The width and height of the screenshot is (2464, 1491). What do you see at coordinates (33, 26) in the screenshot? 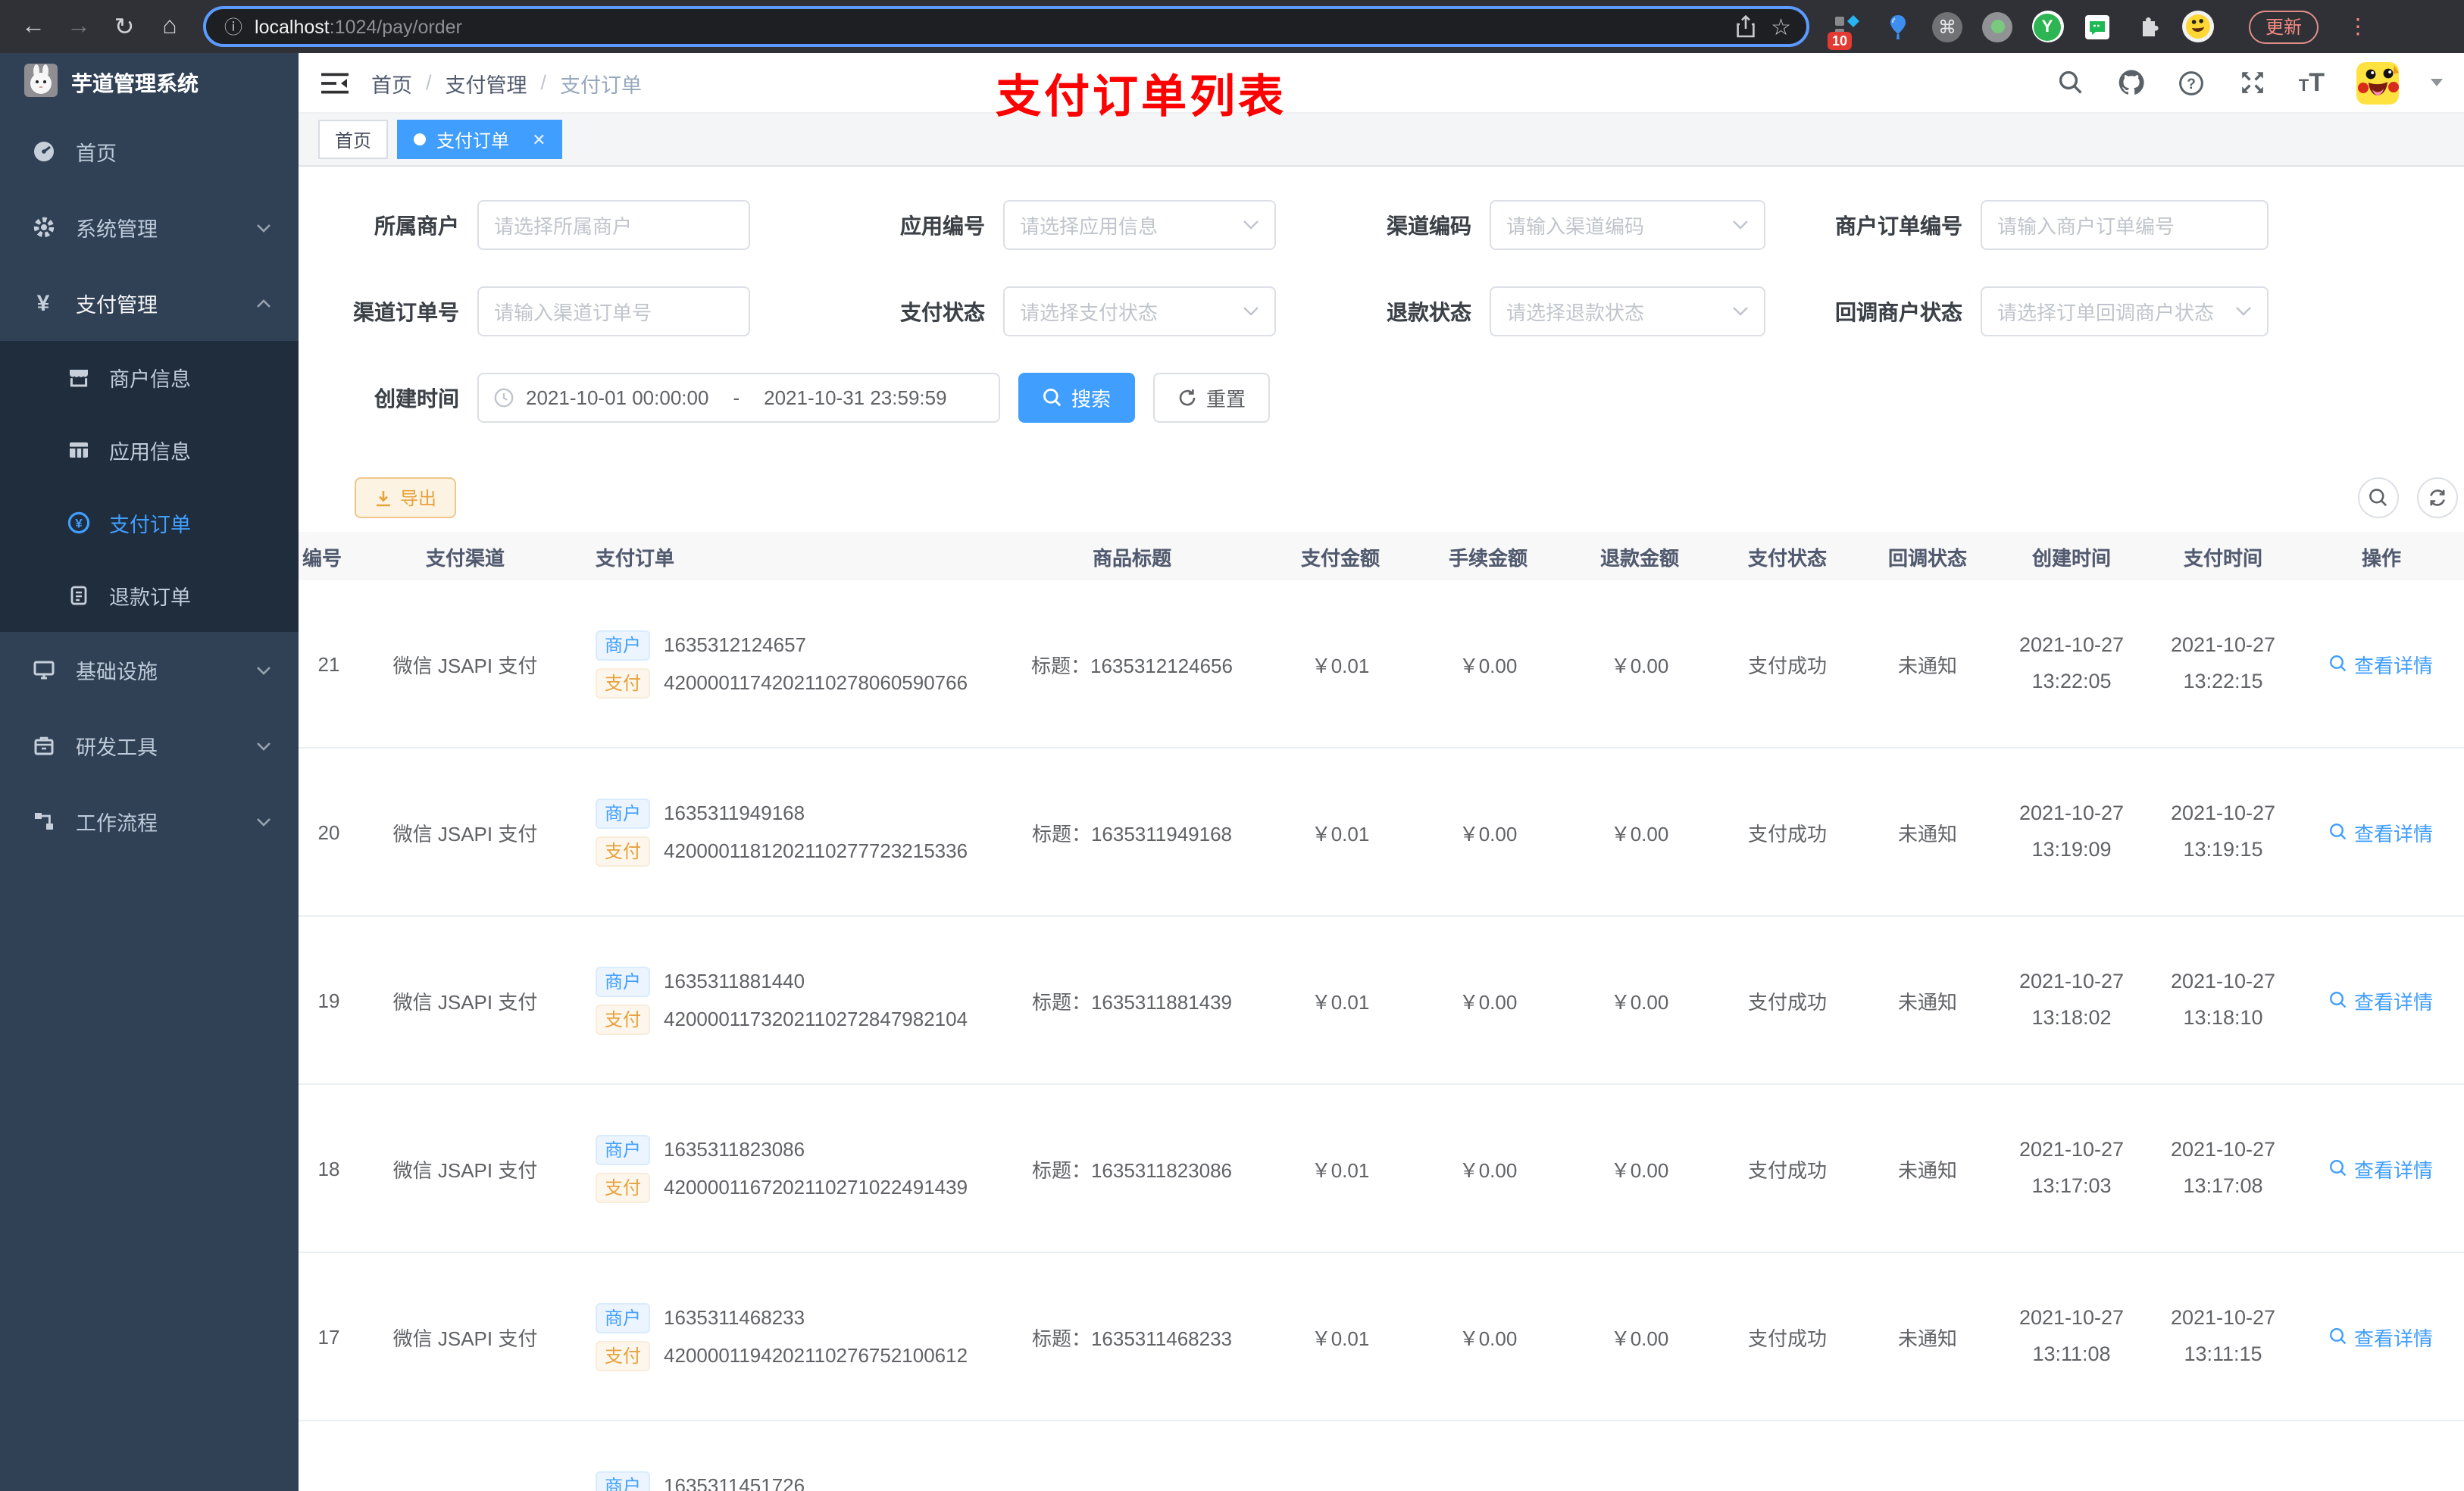
I see `back-icon: ←` at bounding box center [33, 26].